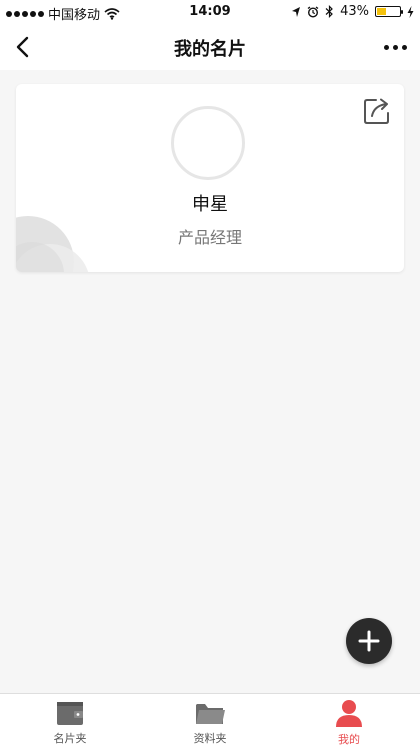 Image resolution: width=420 pixels, height=747 pixels. Describe the element at coordinates (410, 11) in the screenshot. I see `charging-icon` at that location.